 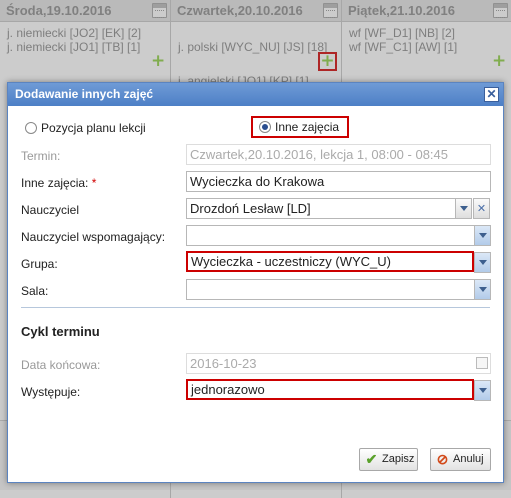 I want to click on other-activity-label: Inne zajęcia: *, so click(x=58, y=183).